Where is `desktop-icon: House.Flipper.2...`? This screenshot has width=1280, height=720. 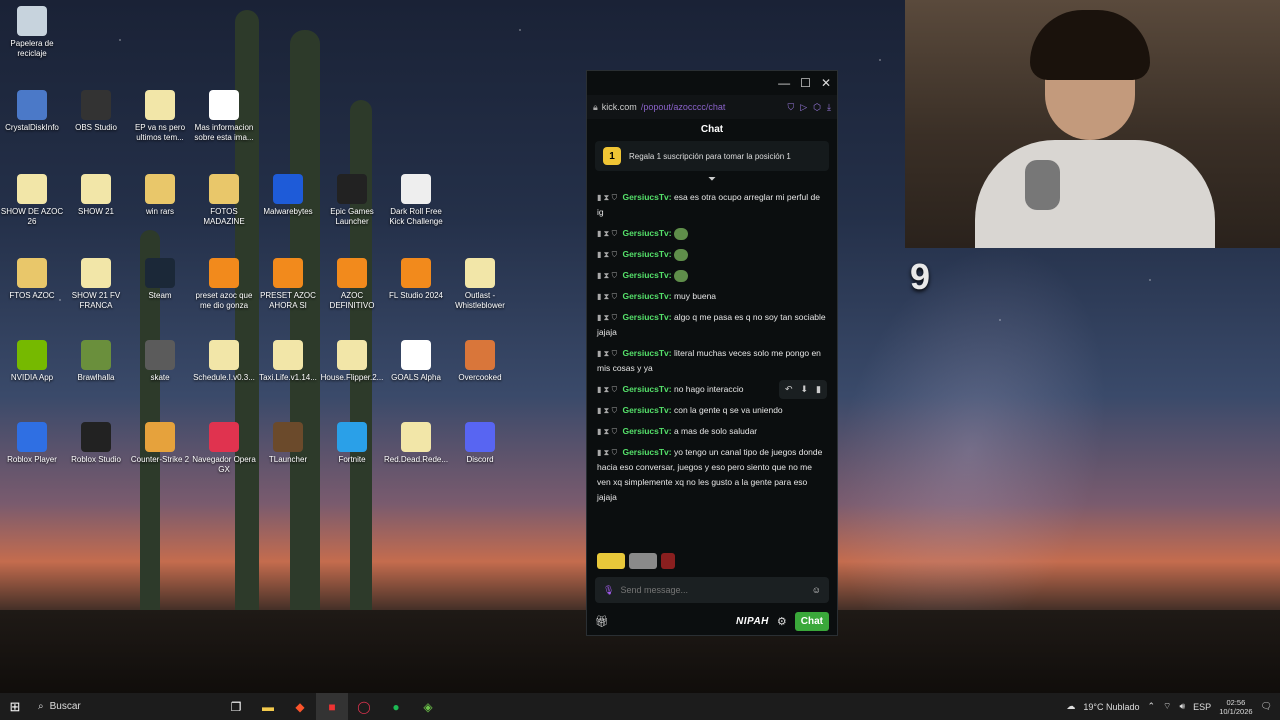 desktop-icon: House.Flipper.2... is located at coordinates (352, 361).